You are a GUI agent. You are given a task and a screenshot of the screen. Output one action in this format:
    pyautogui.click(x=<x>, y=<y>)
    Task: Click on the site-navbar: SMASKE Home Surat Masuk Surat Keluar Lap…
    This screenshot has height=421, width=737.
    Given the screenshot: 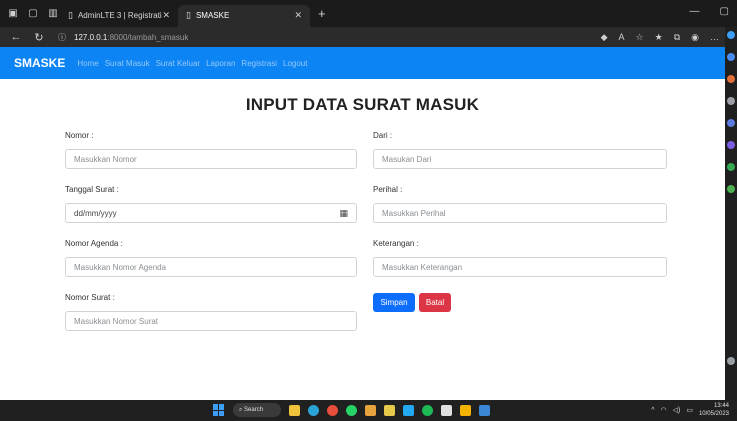 What is the action you would take?
    pyautogui.click(x=362, y=63)
    